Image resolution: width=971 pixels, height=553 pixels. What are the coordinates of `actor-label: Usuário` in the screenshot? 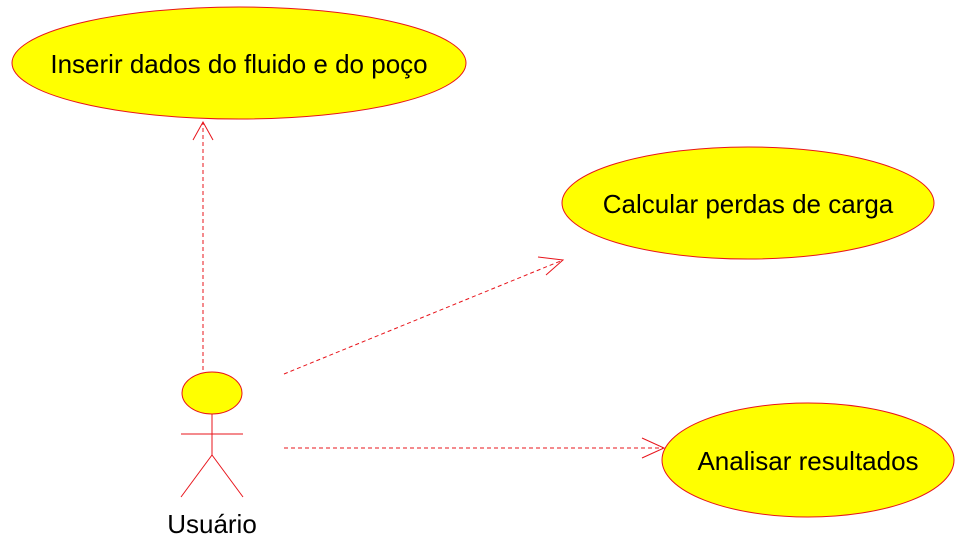 It's located at (212, 524).